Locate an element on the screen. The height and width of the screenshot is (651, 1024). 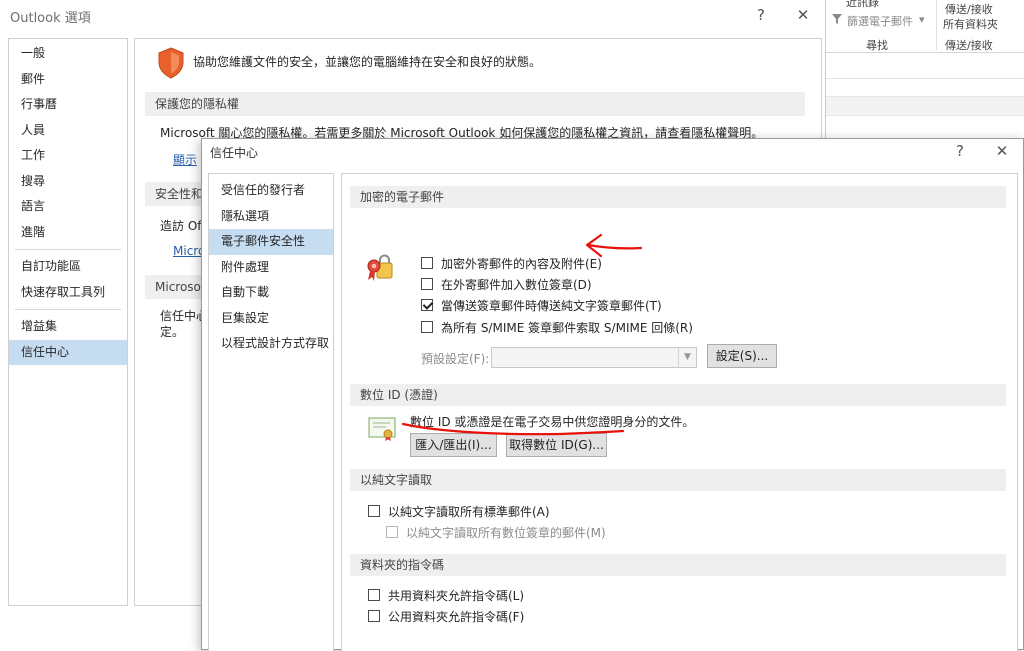
trust-center-text-line2: 定。 is located at coordinates (172, 332).